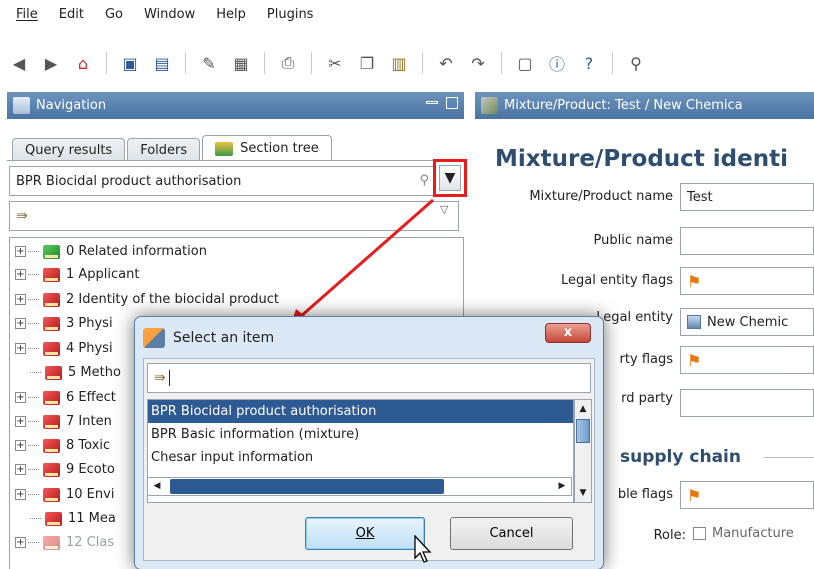 This screenshot has height=569, width=814. Describe the element at coordinates (290, 14) in the screenshot. I see `menu-plugins: Plugins` at that location.